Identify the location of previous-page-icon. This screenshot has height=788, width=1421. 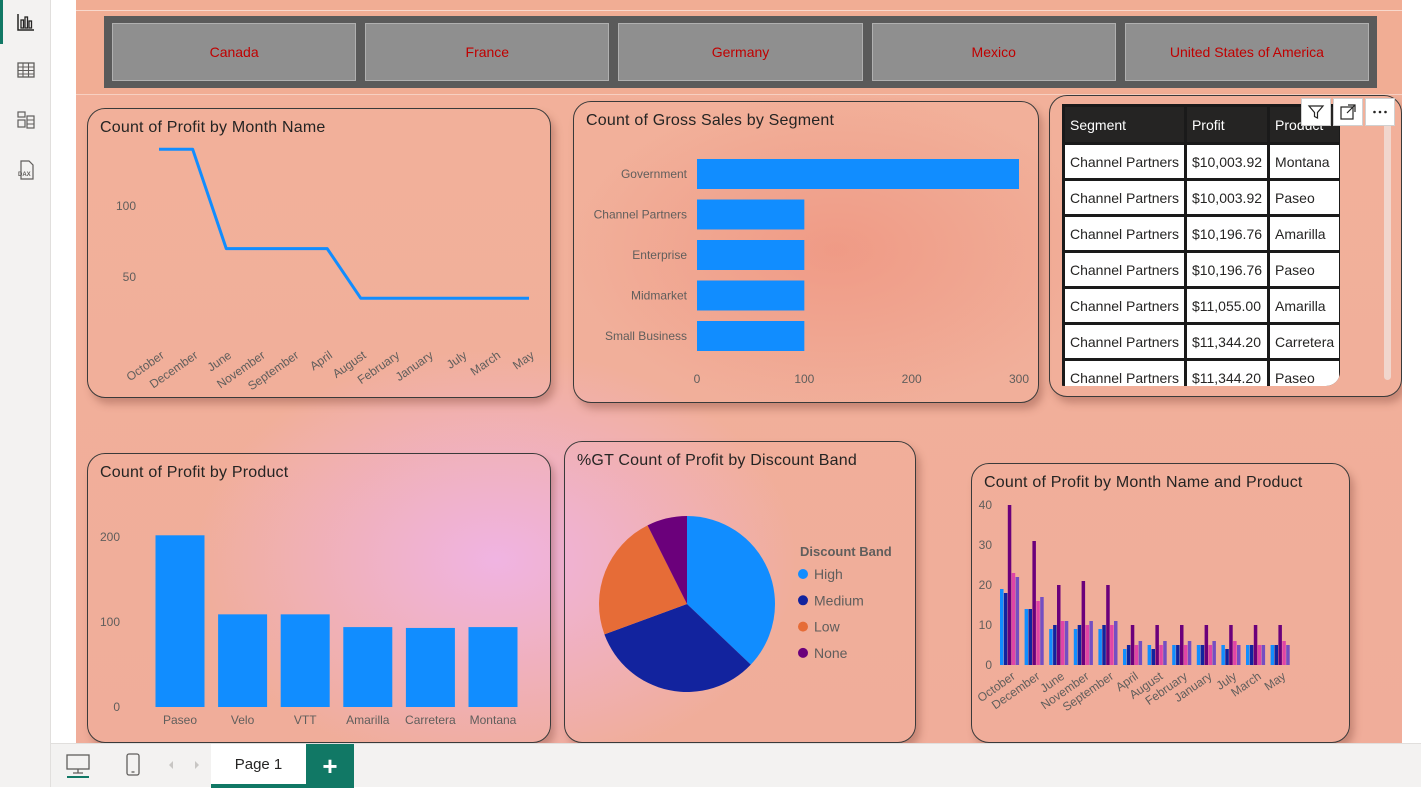
(171, 765).